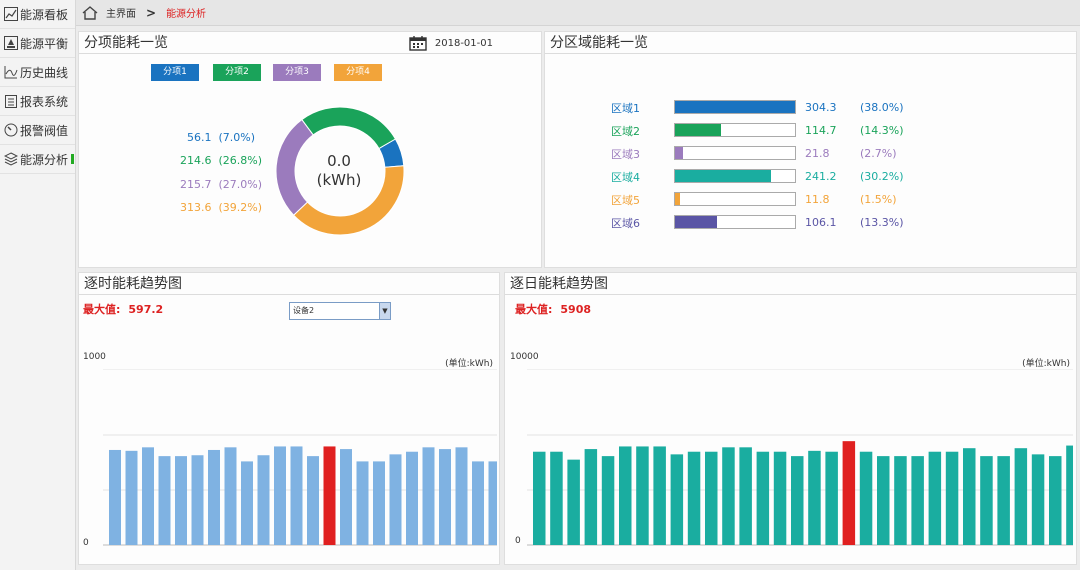 The width and height of the screenshot is (1080, 570). Describe the element at coordinates (196, 184) in the screenshot. I see `item-value: 215.7` at that location.